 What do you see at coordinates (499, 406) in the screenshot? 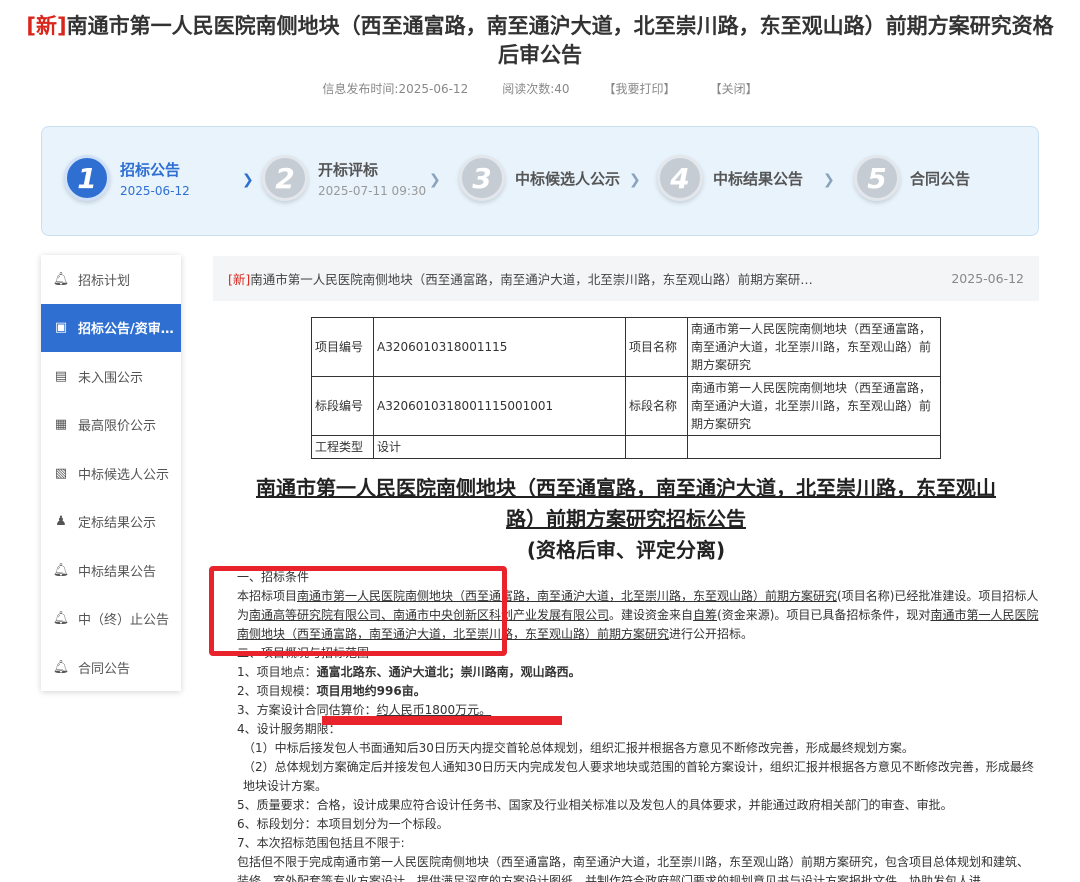
I see `section-no-value: A3206010318001115001001` at bounding box center [499, 406].